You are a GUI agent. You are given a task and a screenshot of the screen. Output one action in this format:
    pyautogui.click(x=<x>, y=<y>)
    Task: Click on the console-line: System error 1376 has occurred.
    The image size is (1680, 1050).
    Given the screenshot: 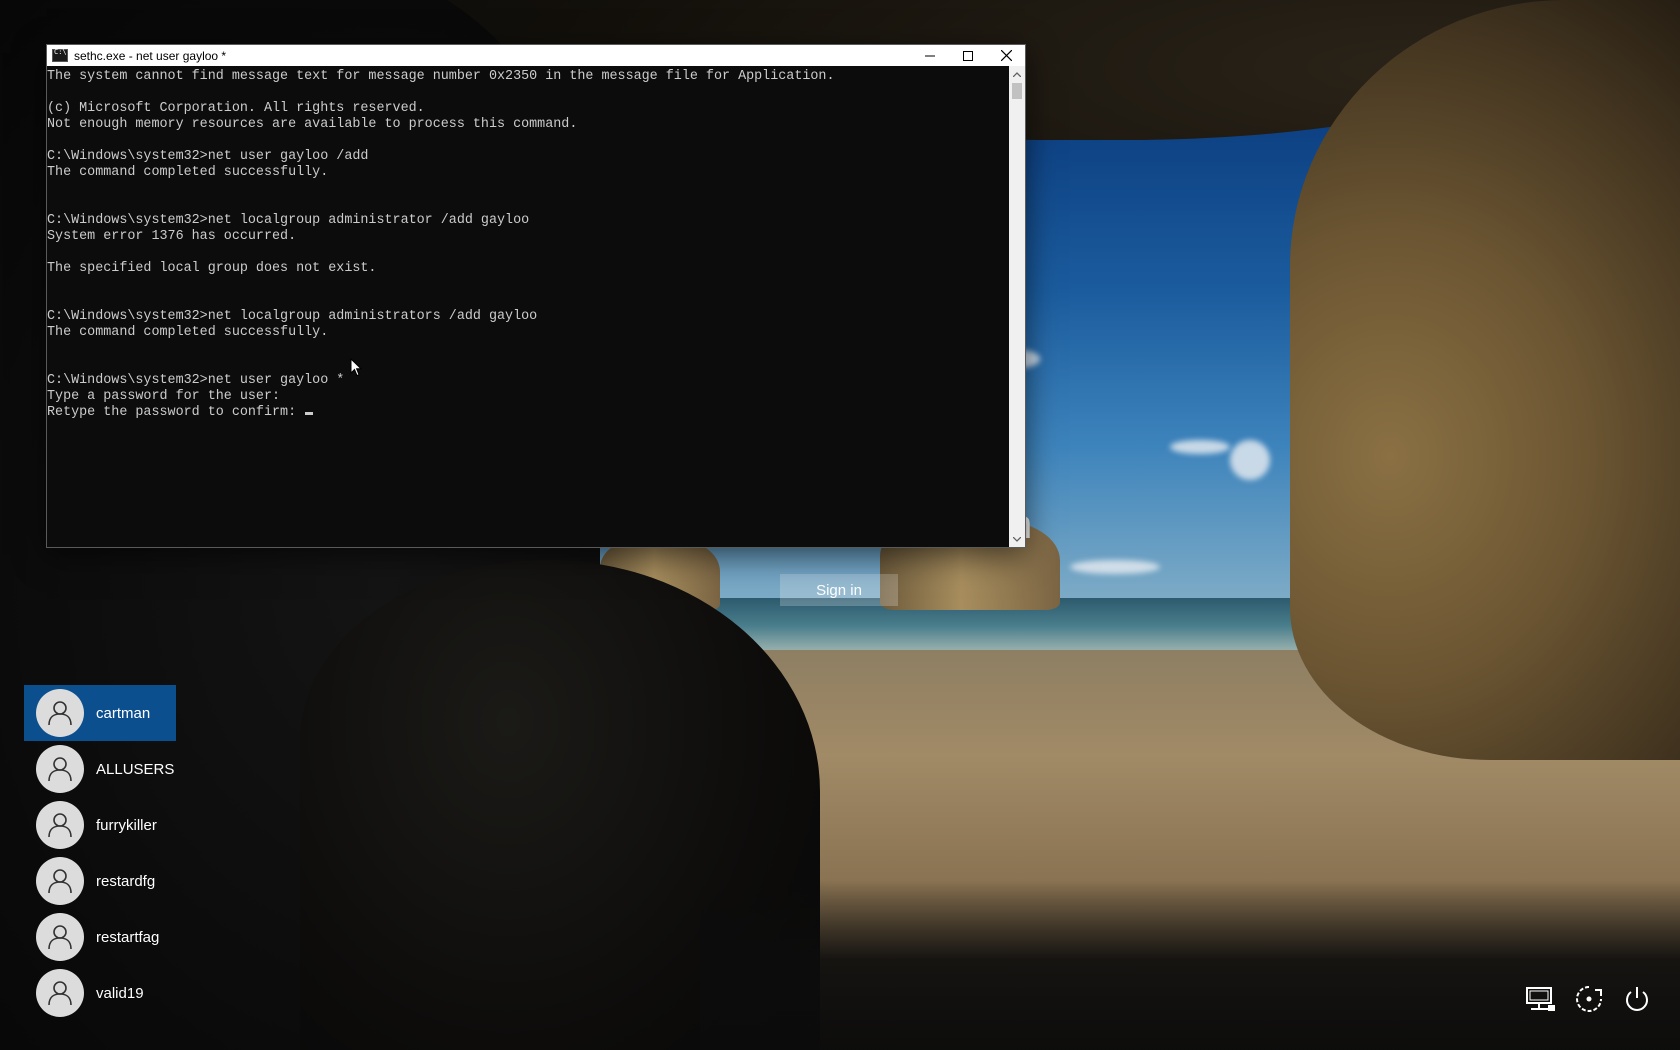 What is the action you would take?
    pyautogui.click(x=172, y=236)
    